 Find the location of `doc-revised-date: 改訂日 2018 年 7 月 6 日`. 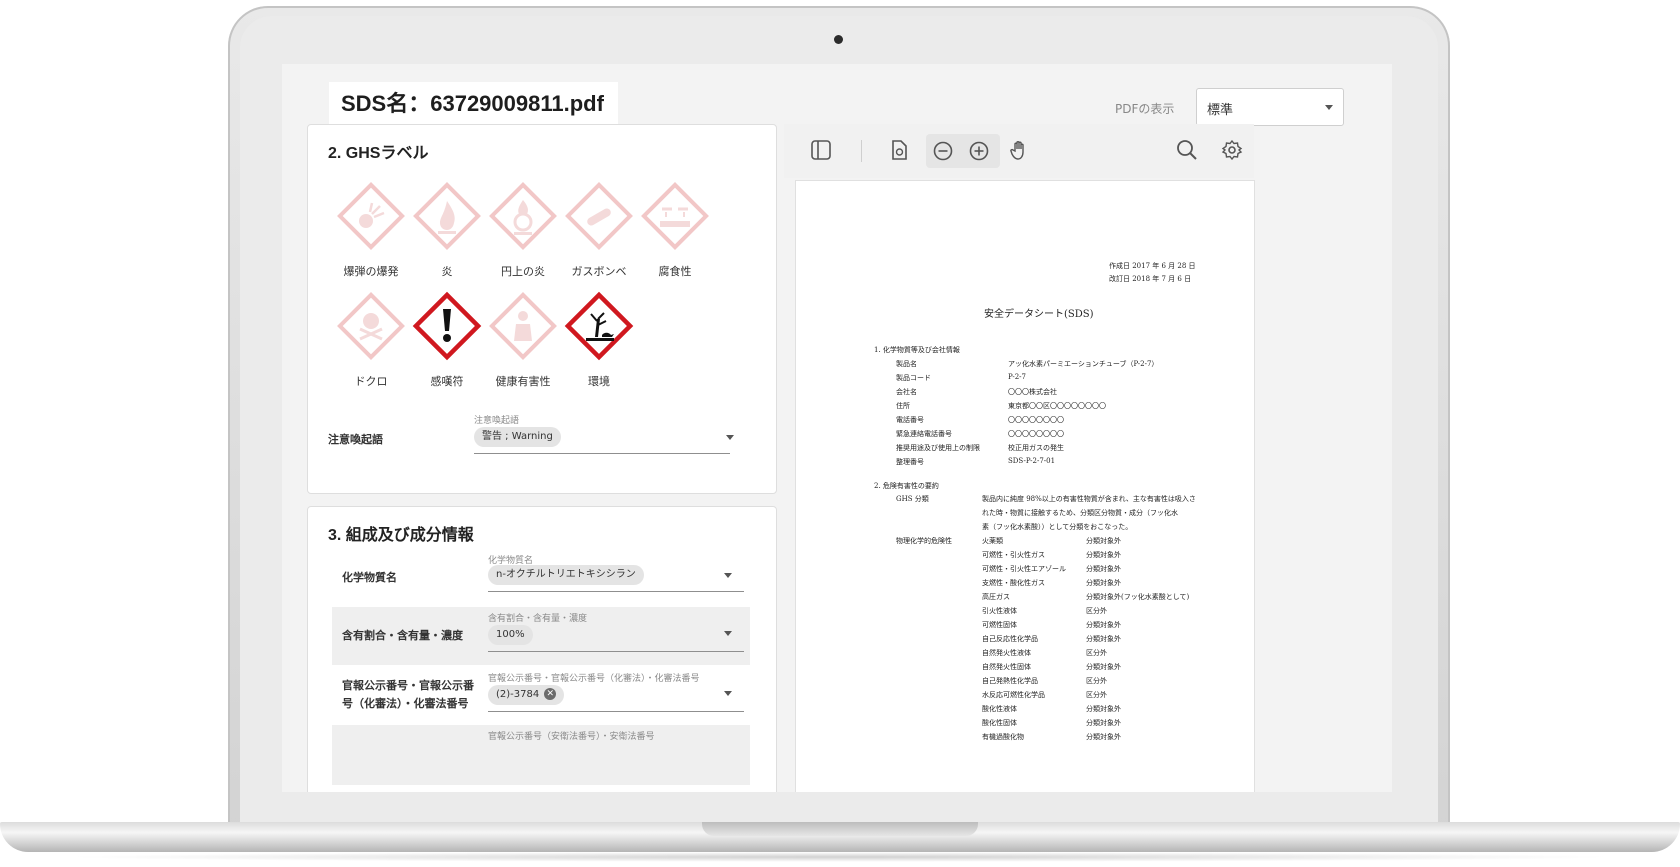

doc-revised-date: 改訂日 2018 年 7 月 6 日 is located at coordinates (1150, 279).